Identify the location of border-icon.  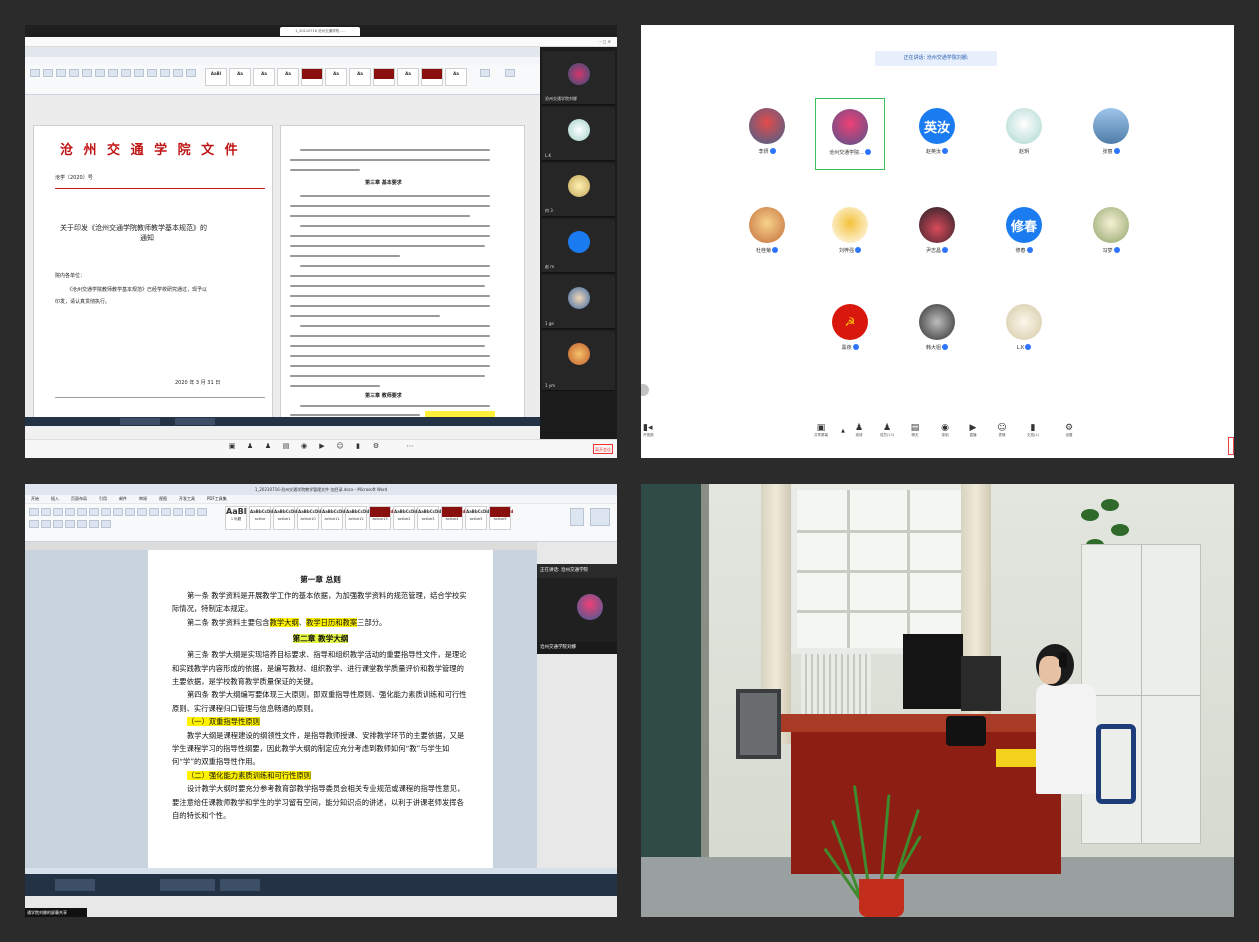
(178, 73).